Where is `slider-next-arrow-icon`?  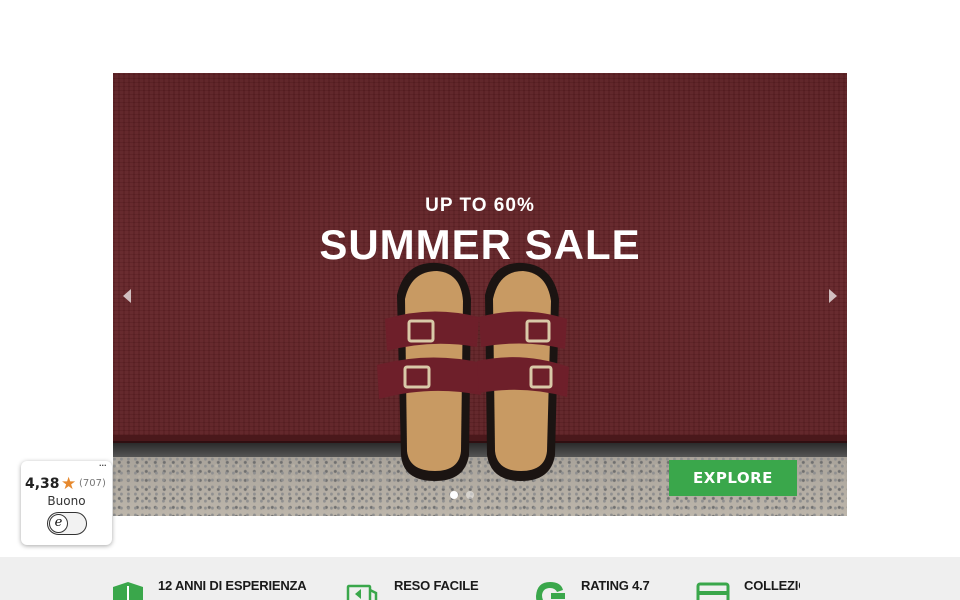 slider-next-arrow-icon is located at coordinates (833, 296).